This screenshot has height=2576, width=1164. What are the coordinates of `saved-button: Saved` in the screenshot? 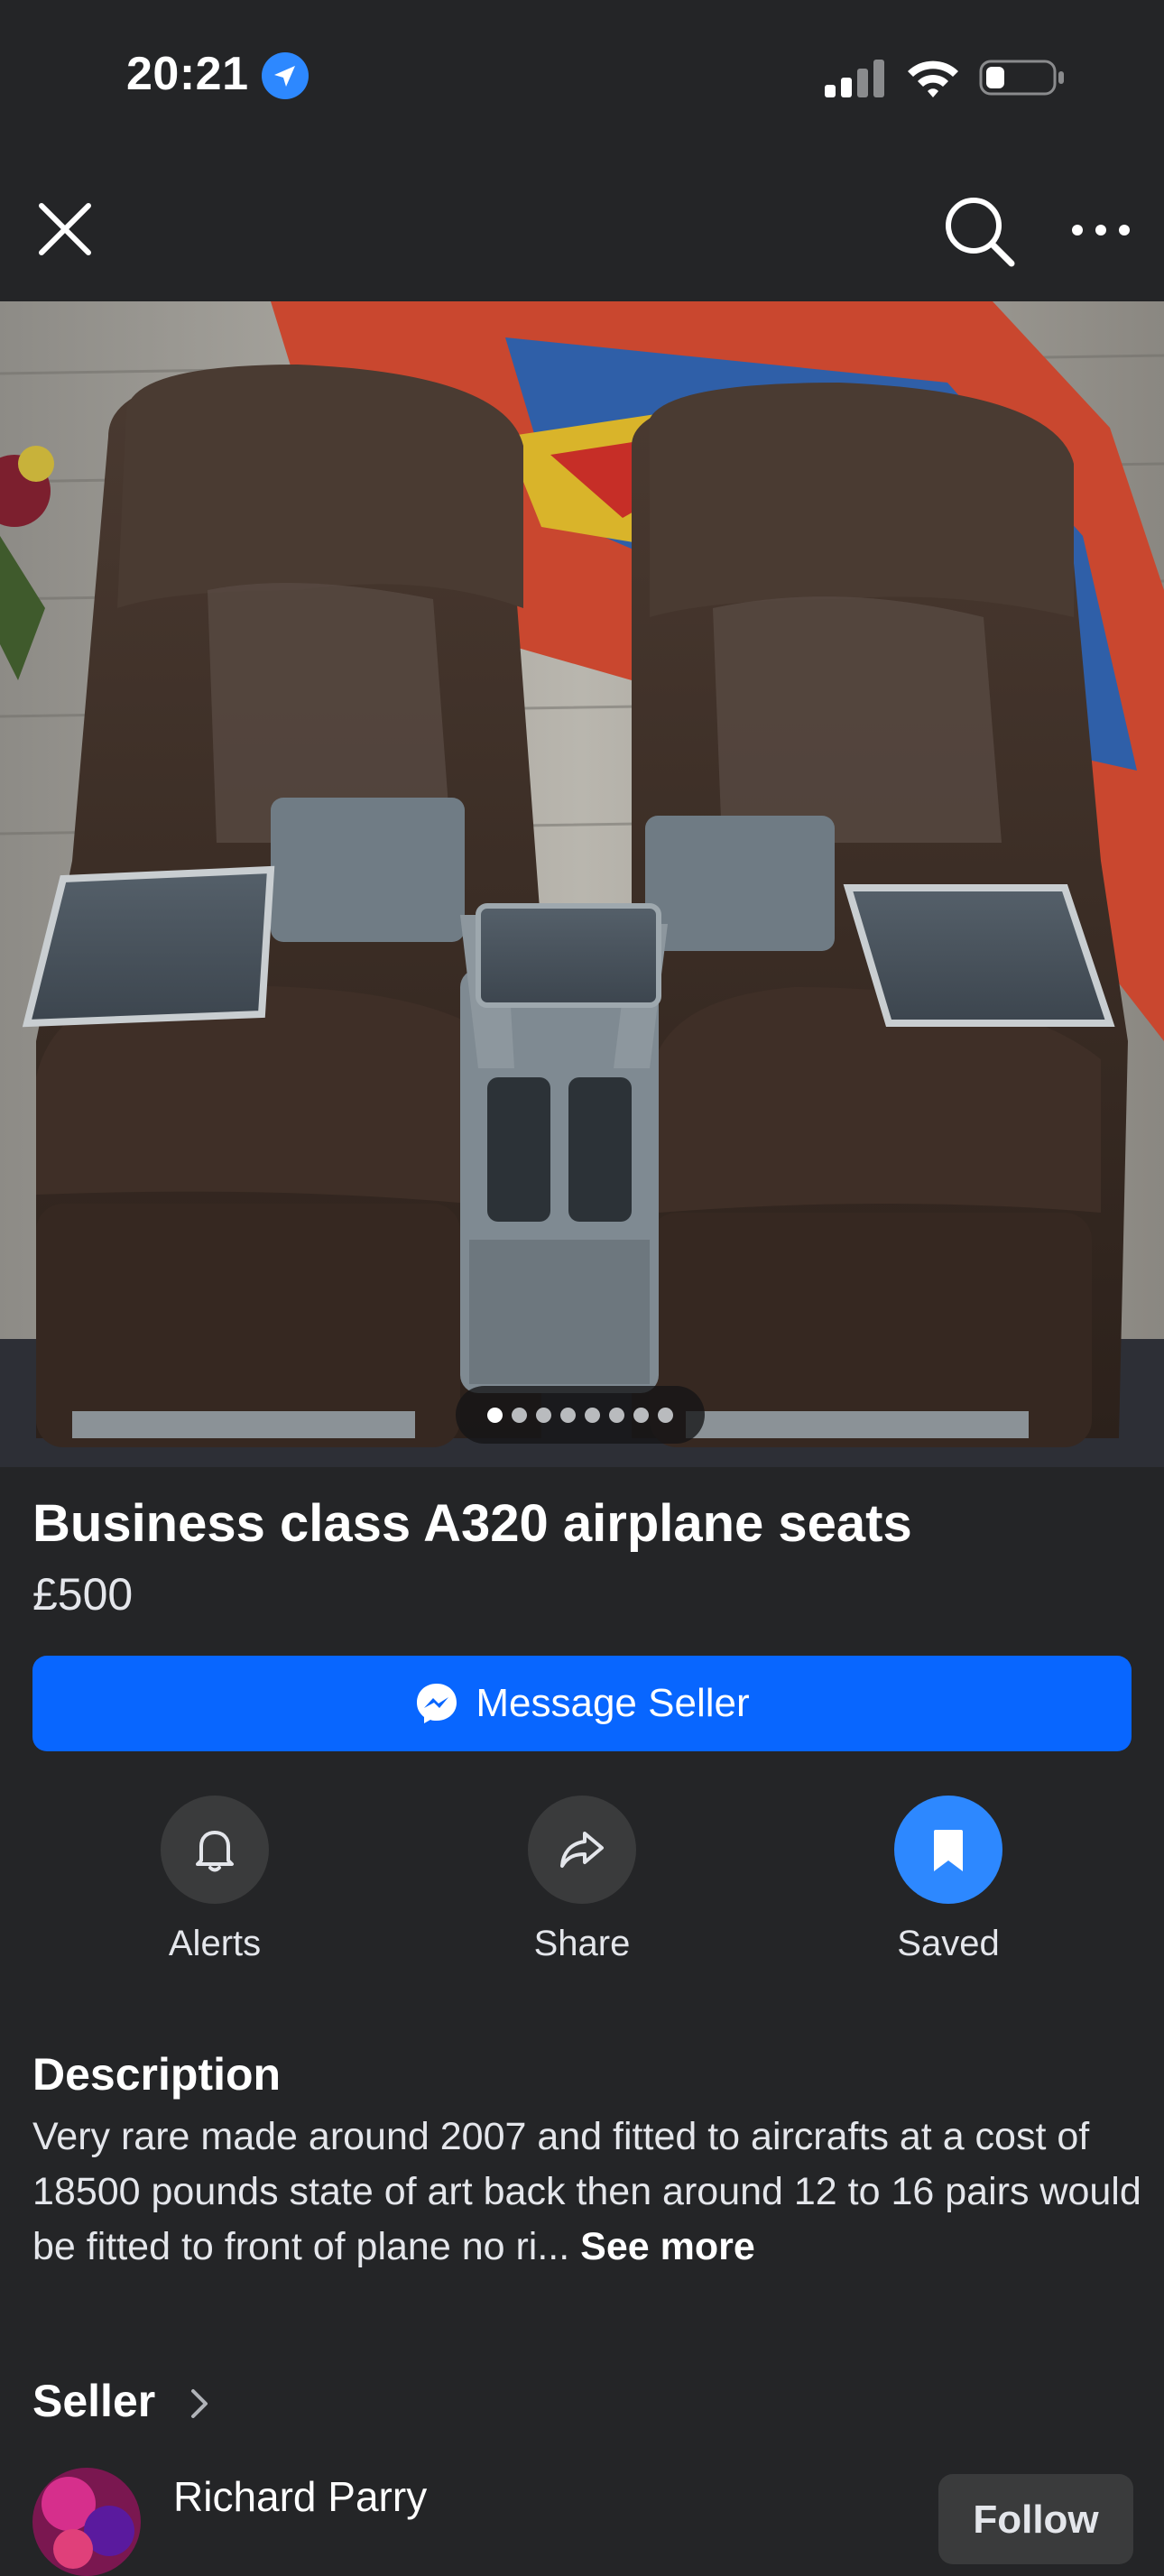 It's located at (948, 1886).